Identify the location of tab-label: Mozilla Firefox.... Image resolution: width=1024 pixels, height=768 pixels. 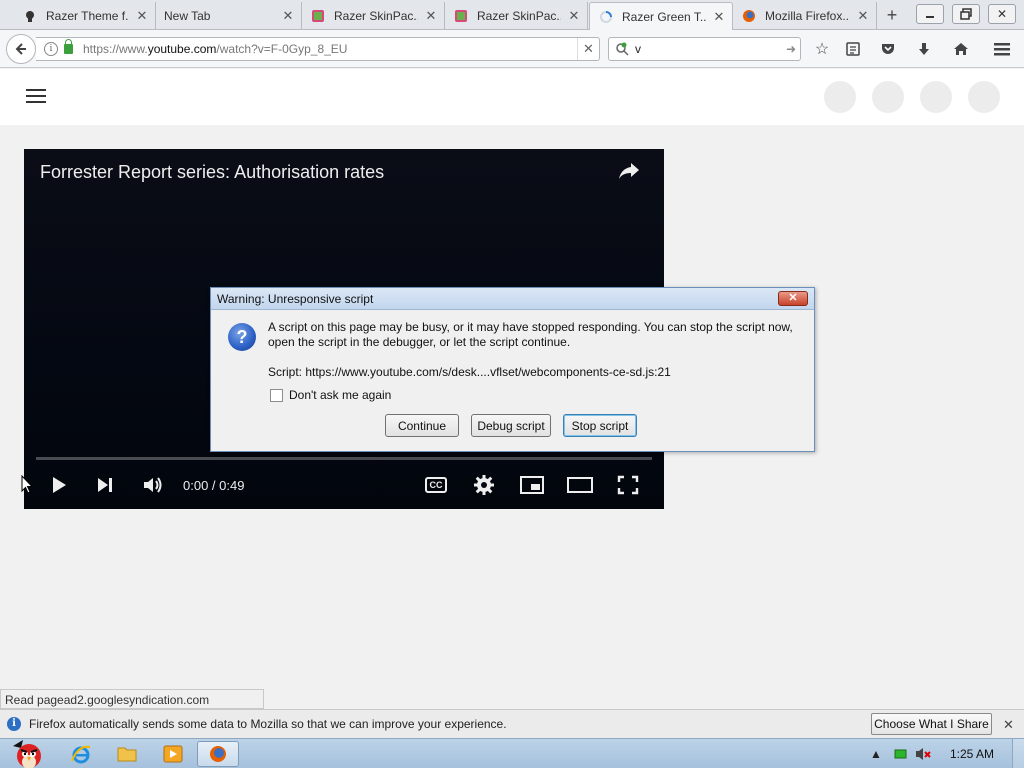
(807, 15).